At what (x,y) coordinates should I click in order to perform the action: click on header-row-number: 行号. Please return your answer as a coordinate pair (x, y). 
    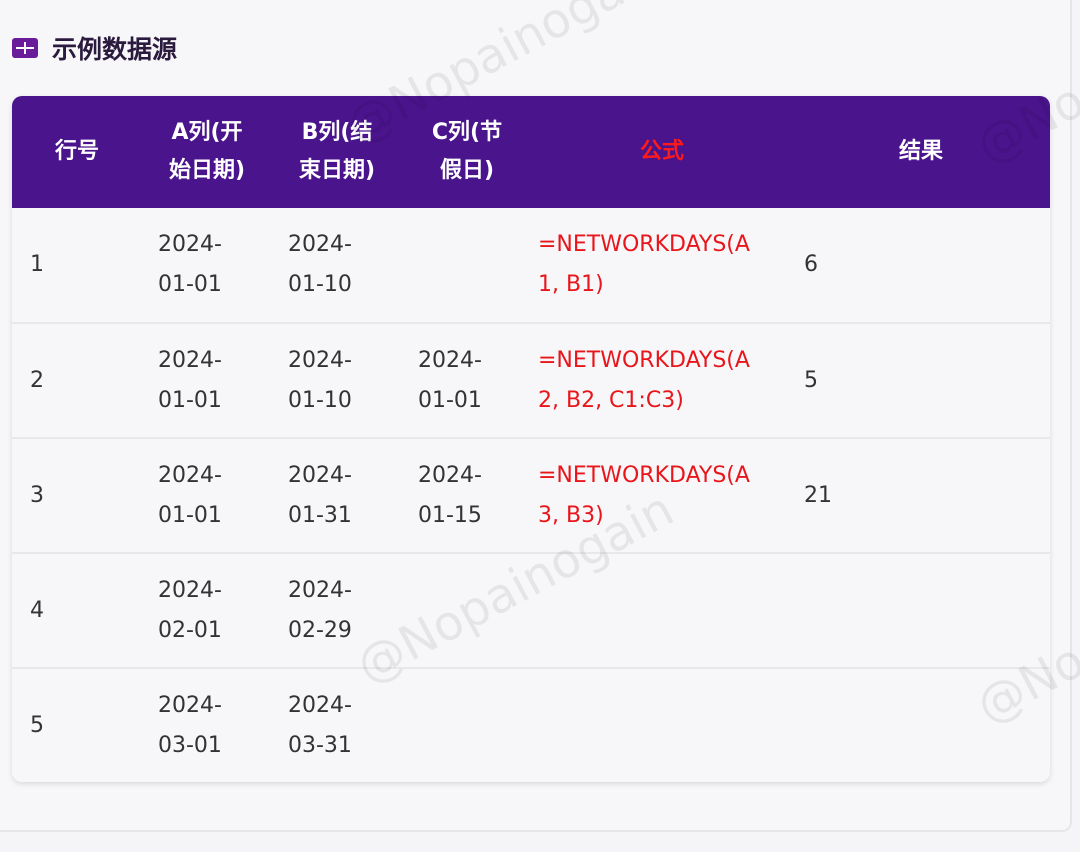
    Looking at the image, I should click on (76, 151).